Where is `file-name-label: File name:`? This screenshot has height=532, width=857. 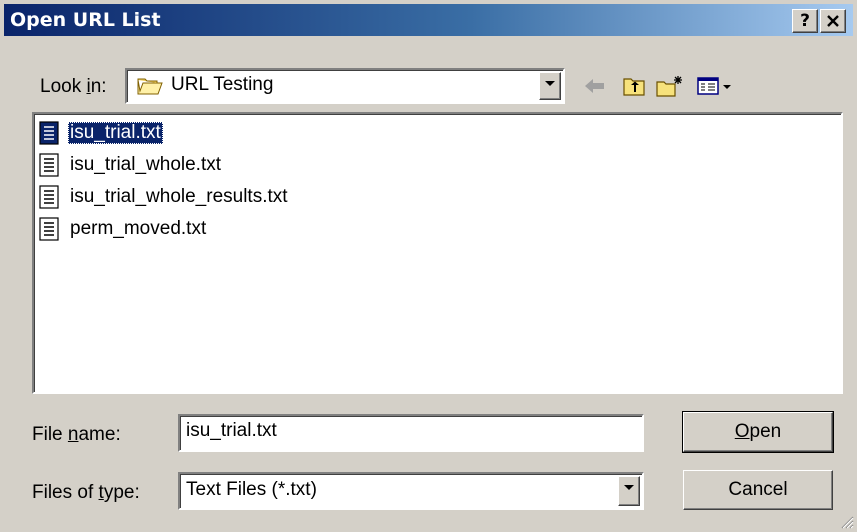 file-name-label: File name: is located at coordinates (76, 434).